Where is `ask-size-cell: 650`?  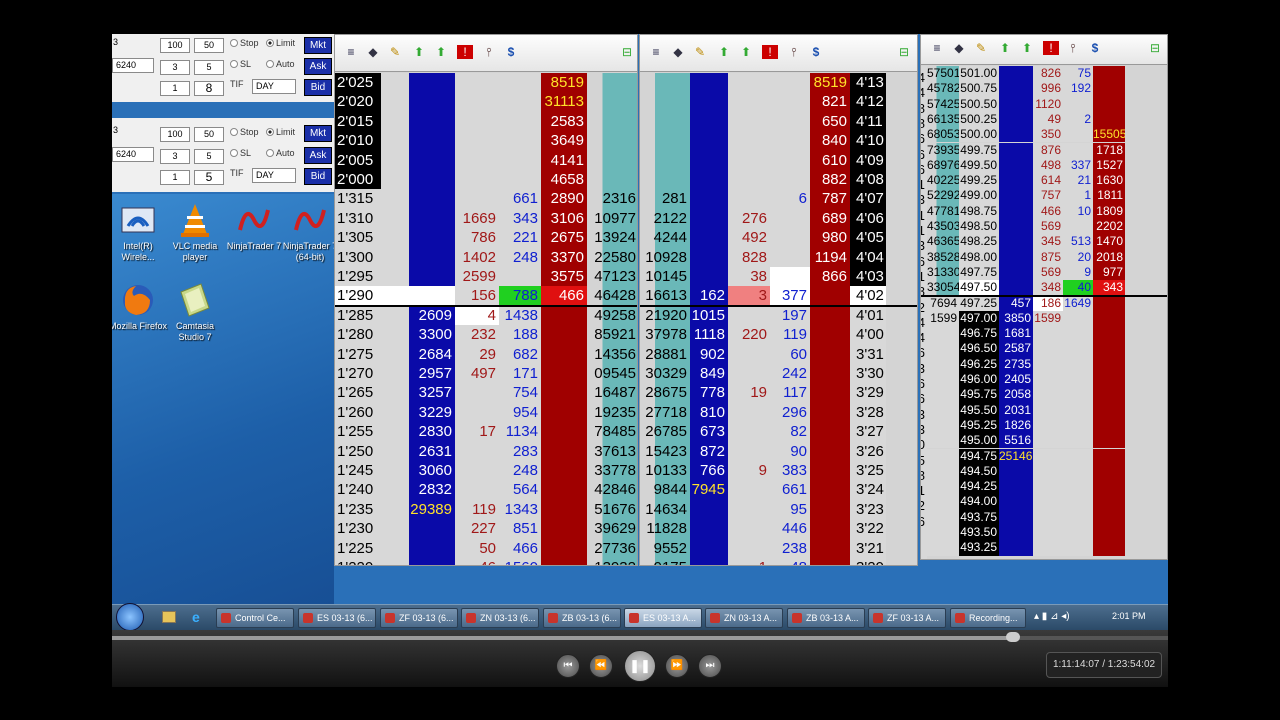 ask-size-cell: 650 is located at coordinates (830, 121).